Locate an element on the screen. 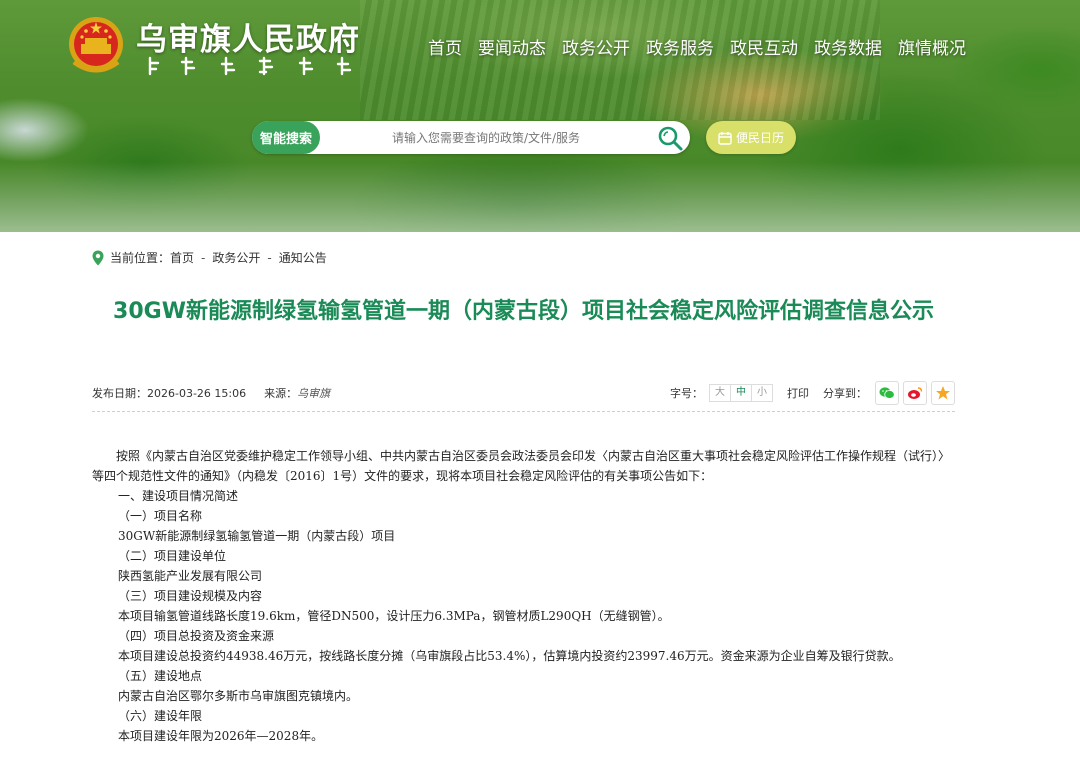 This screenshot has height=767, width=1080. breadcrumb-label: 当前位置： is located at coordinates (140, 258).